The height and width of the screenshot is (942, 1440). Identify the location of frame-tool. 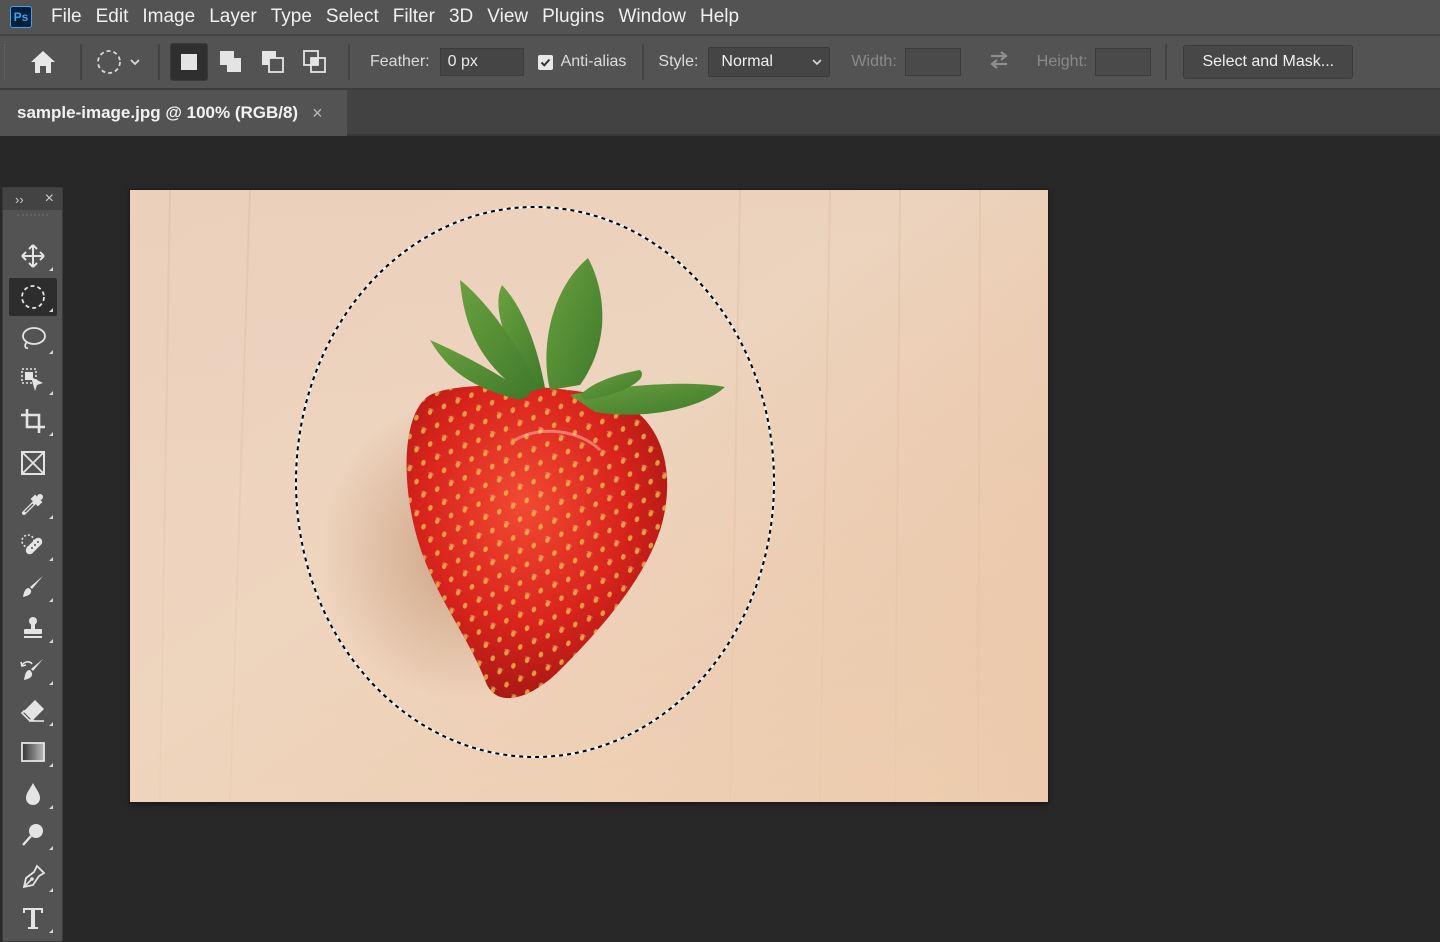
(33, 463).